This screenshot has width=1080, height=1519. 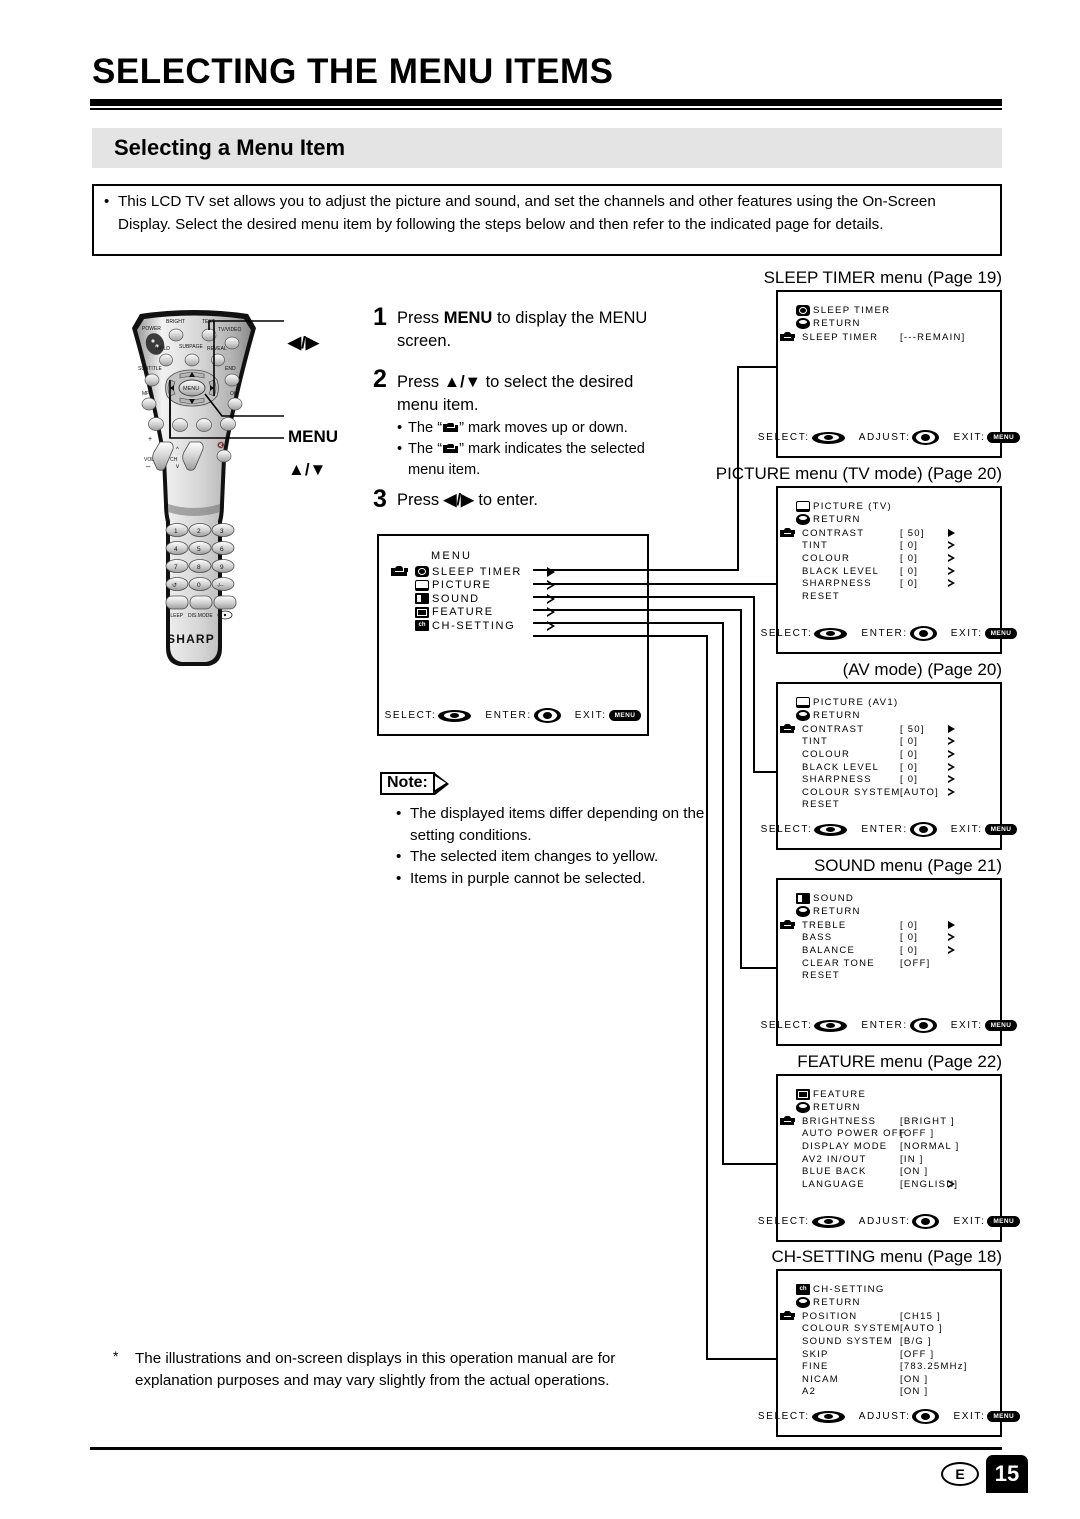 What do you see at coordinates (890, 1354) in the screenshot?
I see `osd-row-skip: SKIP [OFF ]` at bounding box center [890, 1354].